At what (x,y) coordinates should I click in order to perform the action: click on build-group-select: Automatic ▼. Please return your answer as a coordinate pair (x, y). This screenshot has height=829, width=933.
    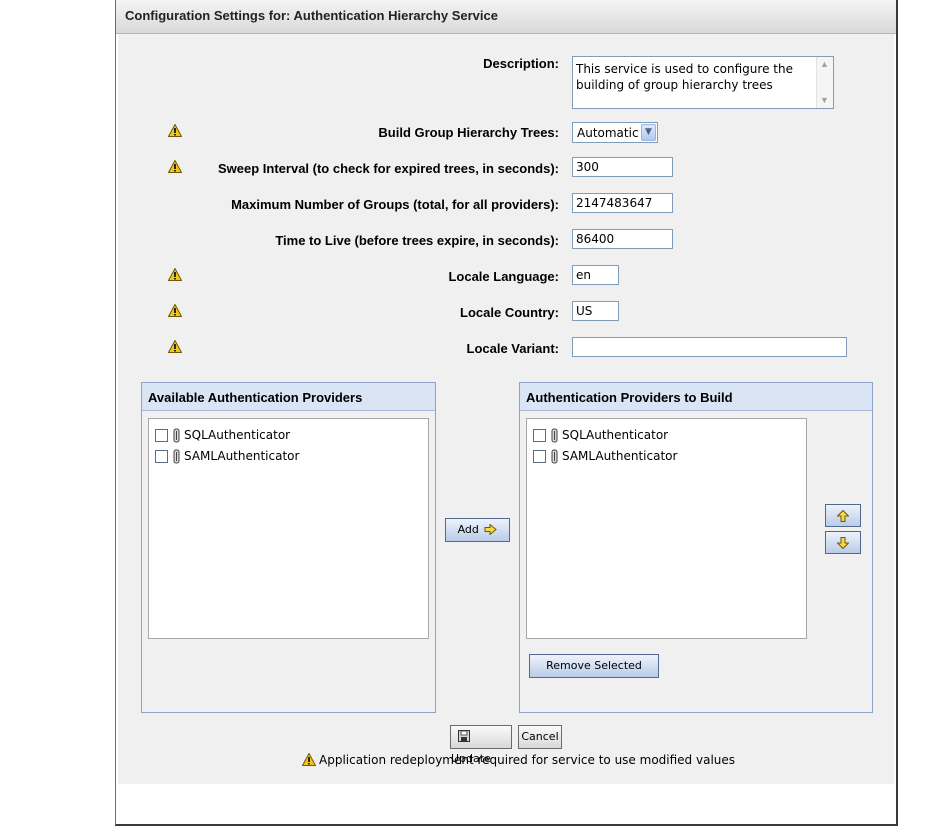
    Looking at the image, I should click on (615, 132).